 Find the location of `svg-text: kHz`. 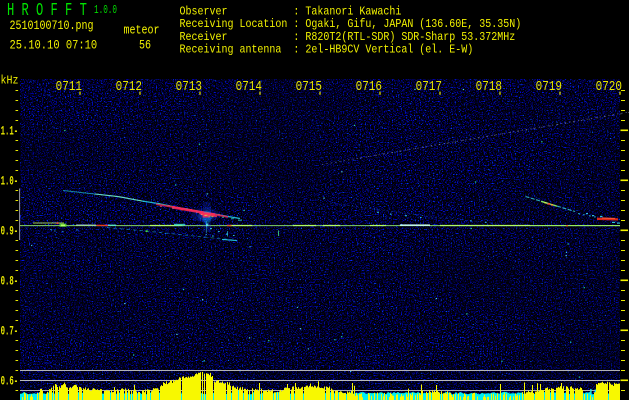

svg-text: kHz is located at coordinates (10, 81).